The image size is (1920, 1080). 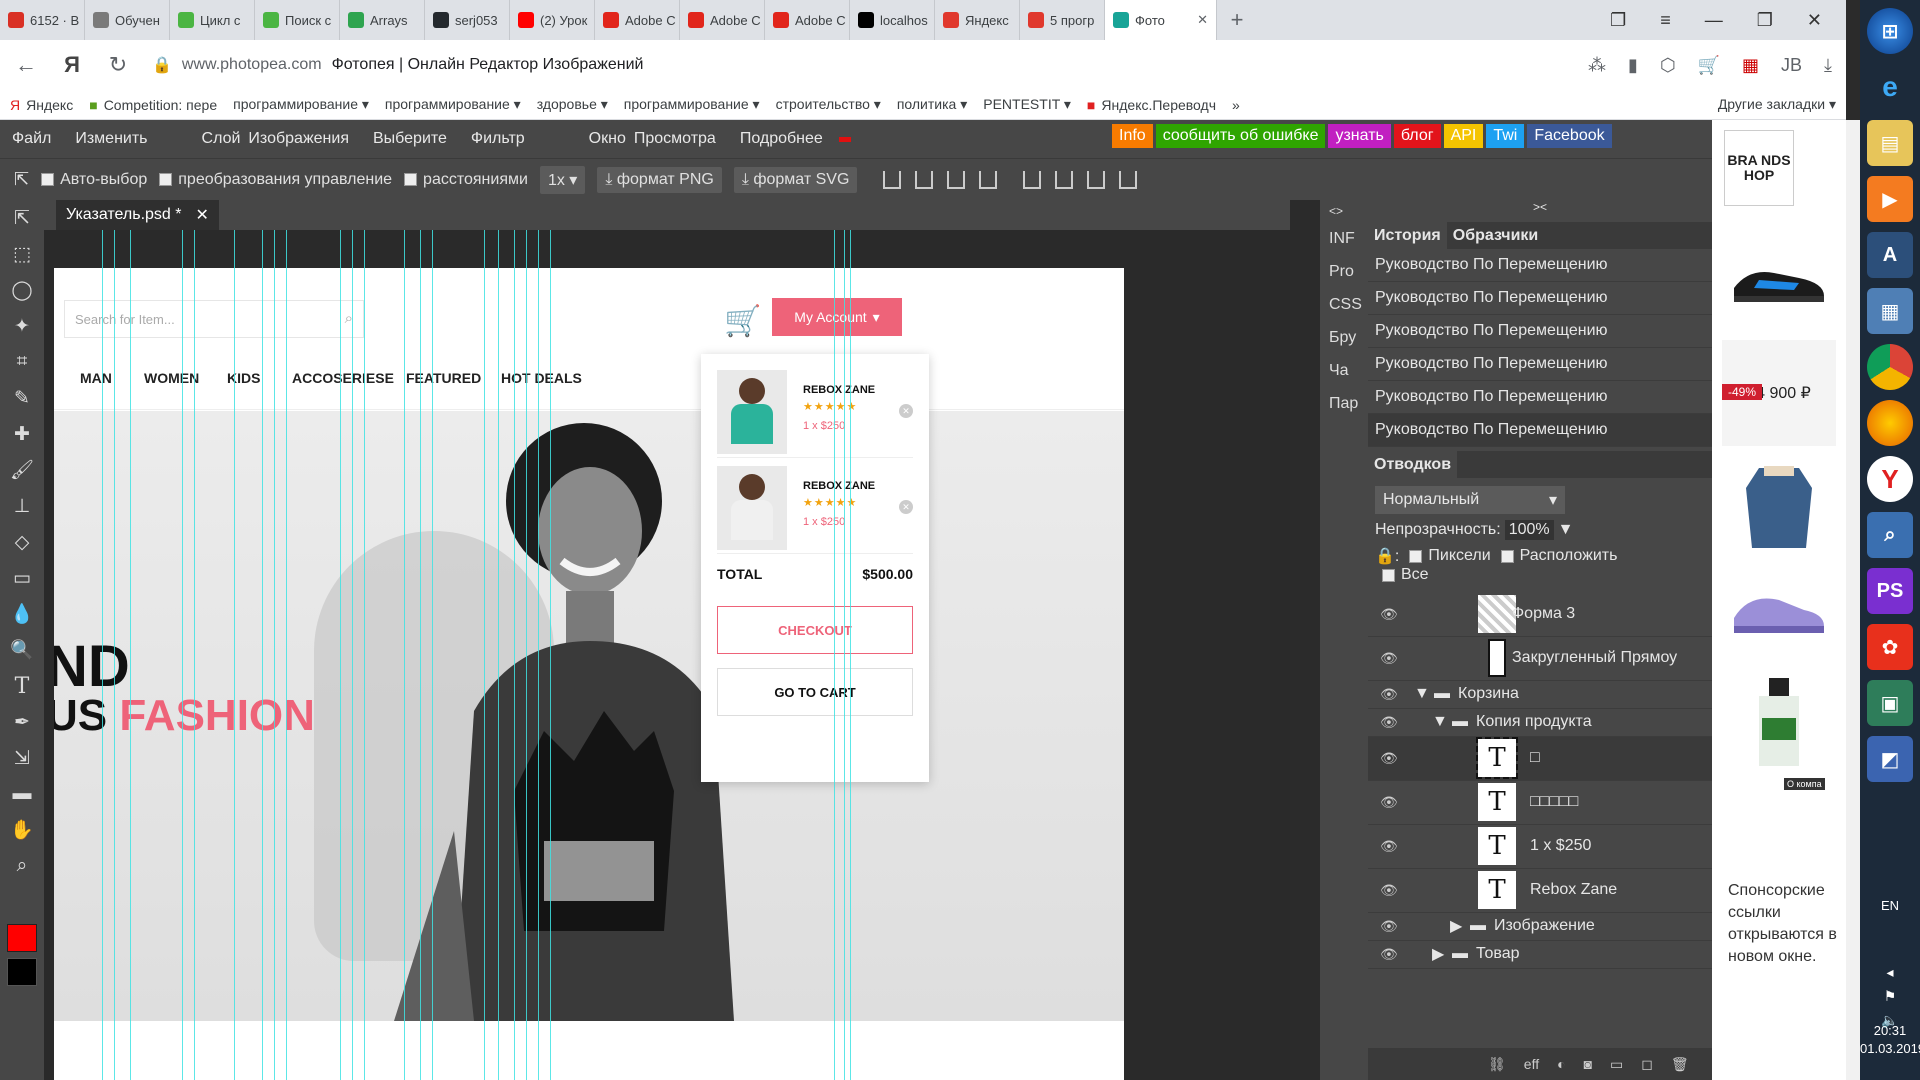 I want to click on menu-layer: Слой, so click(x=217, y=139).